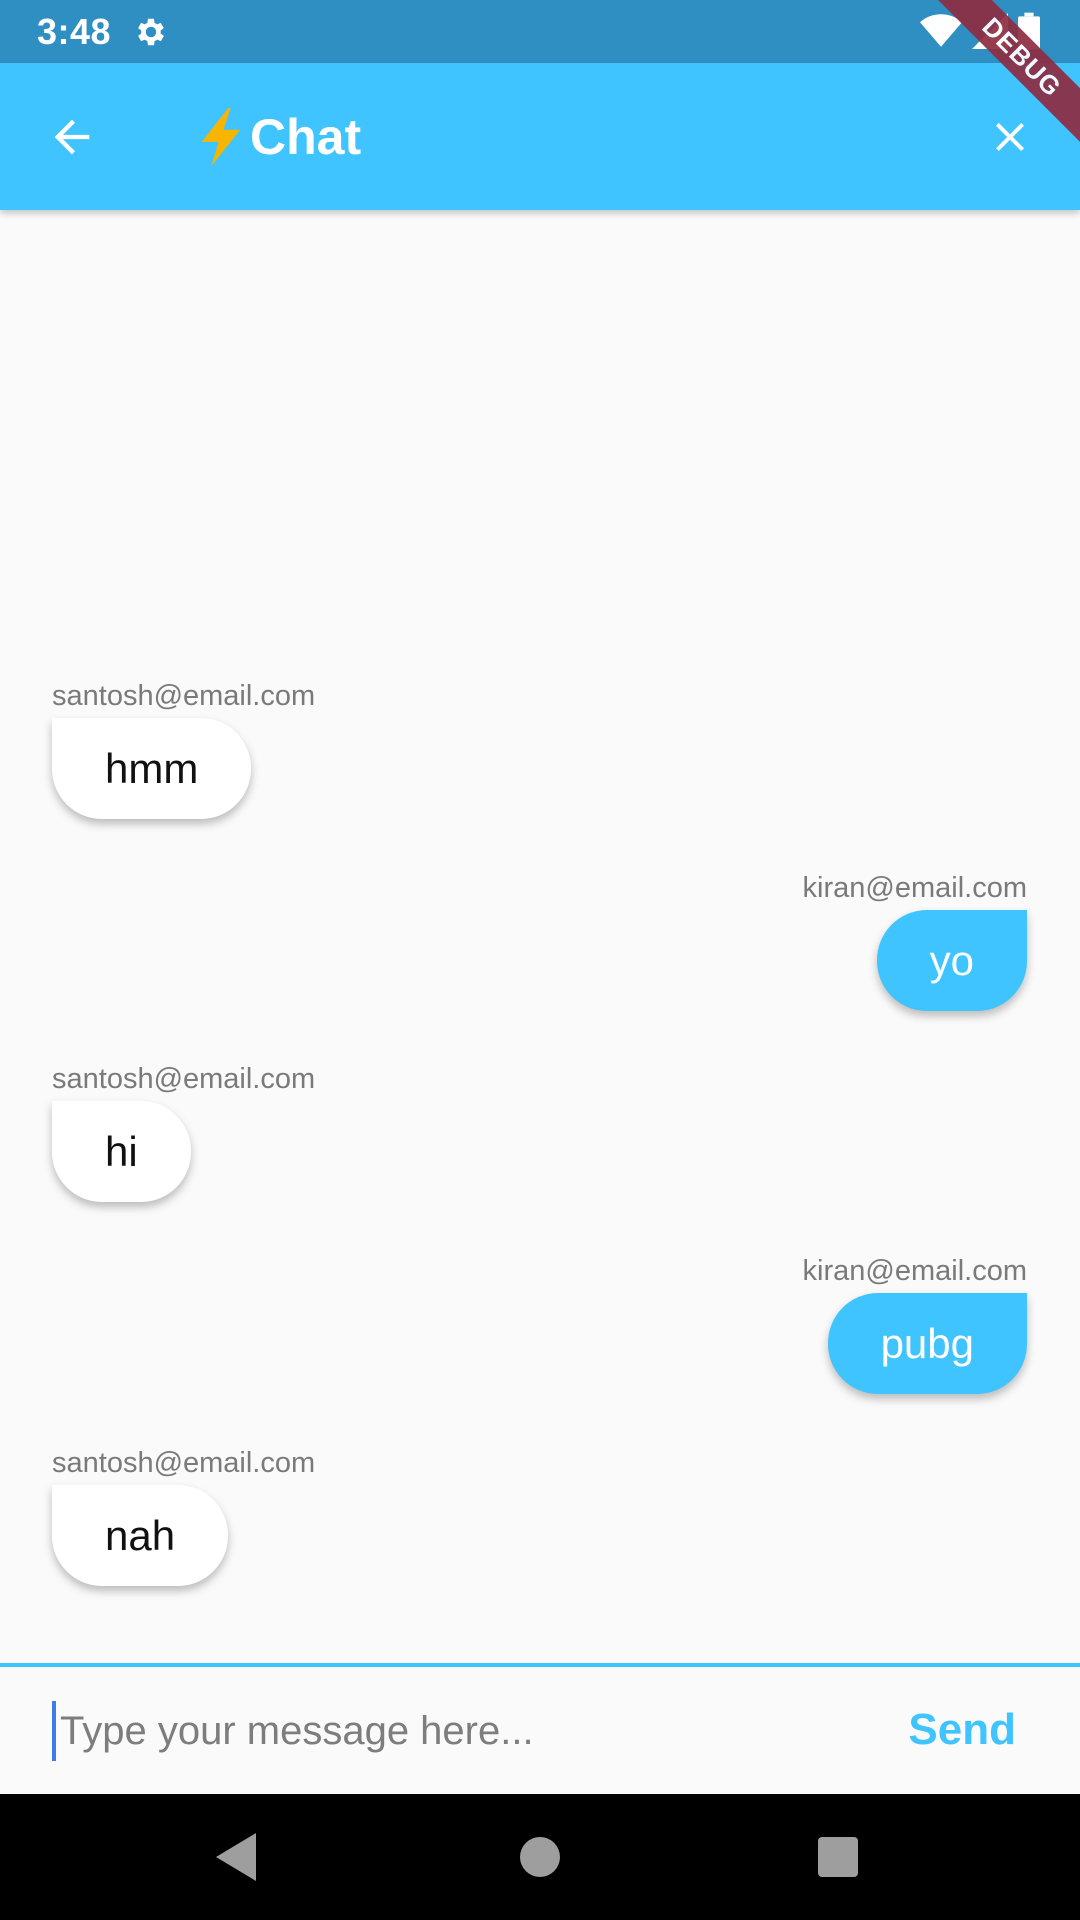 The width and height of the screenshot is (1080, 1920). Describe the element at coordinates (306, 136) in the screenshot. I see `app-title-text: Chat` at that location.